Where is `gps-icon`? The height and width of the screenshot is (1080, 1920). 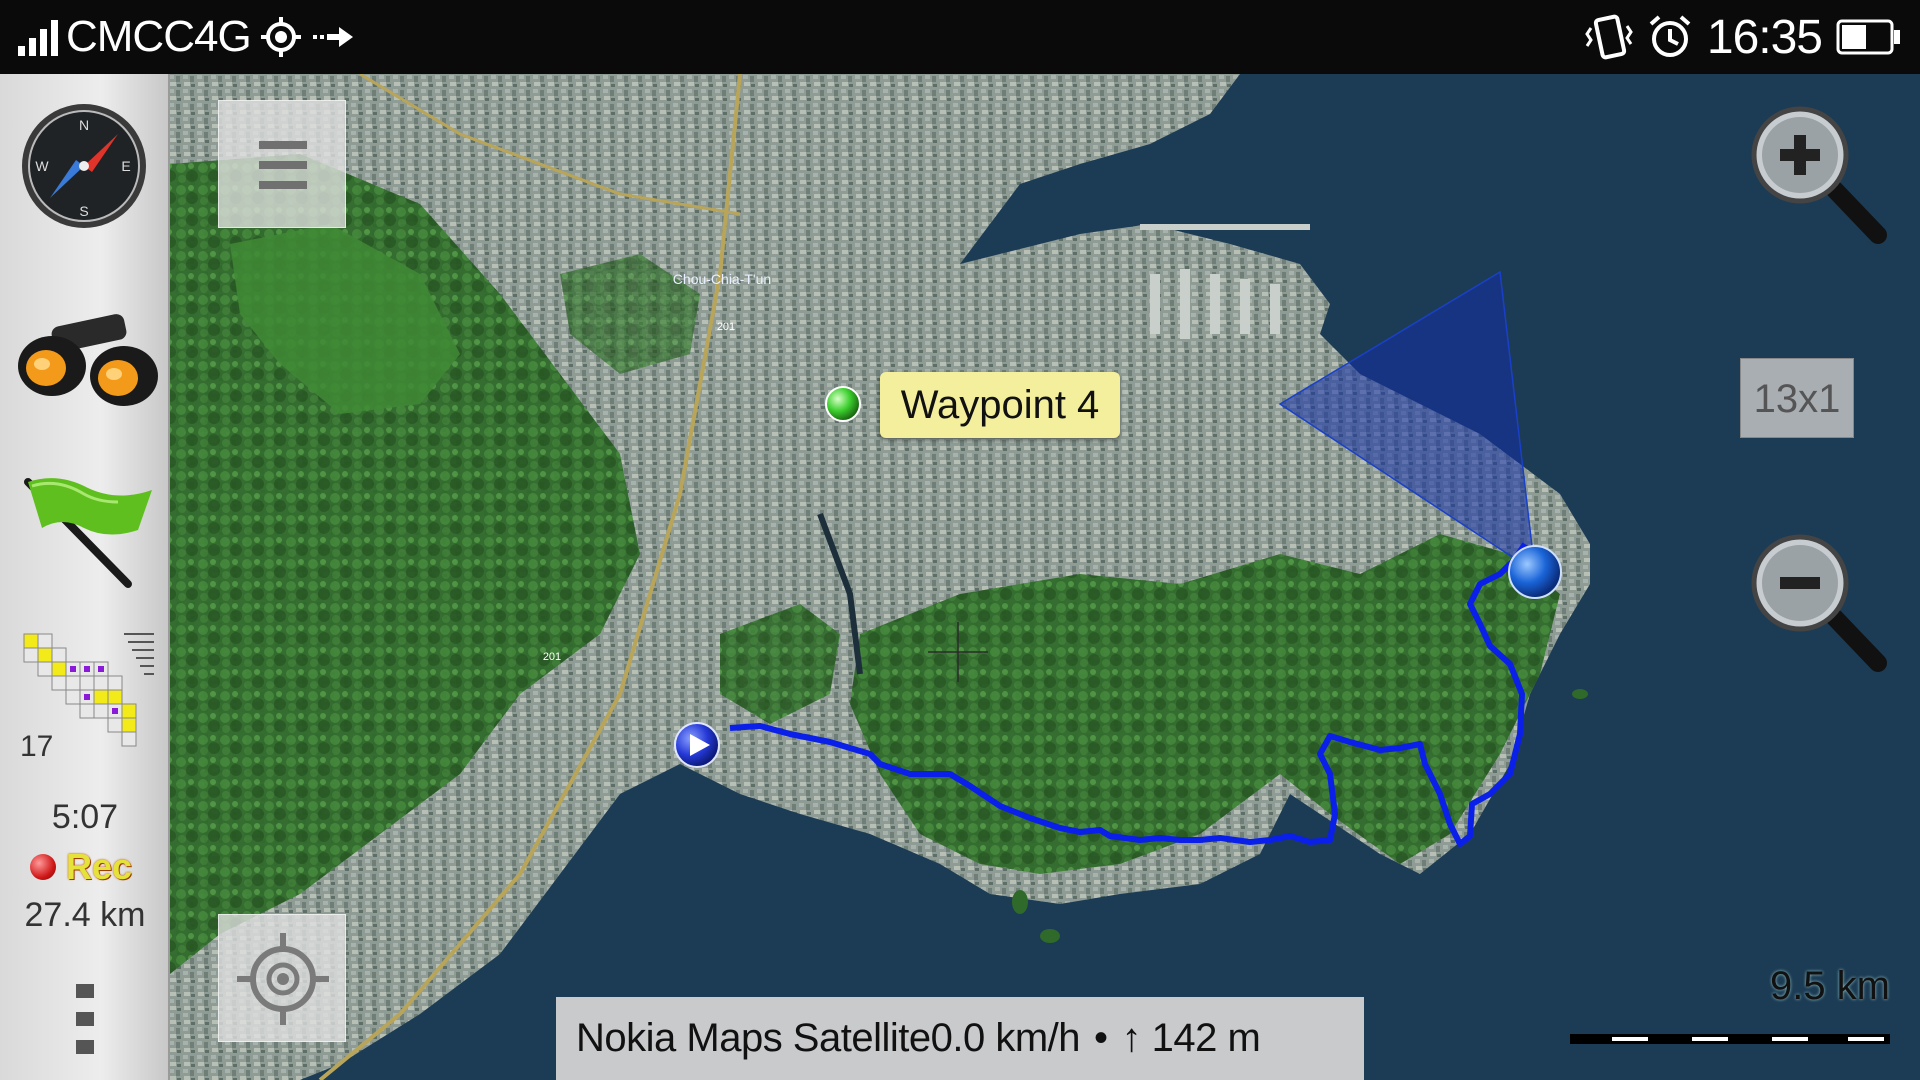 gps-icon is located at coordinates (280, 37).